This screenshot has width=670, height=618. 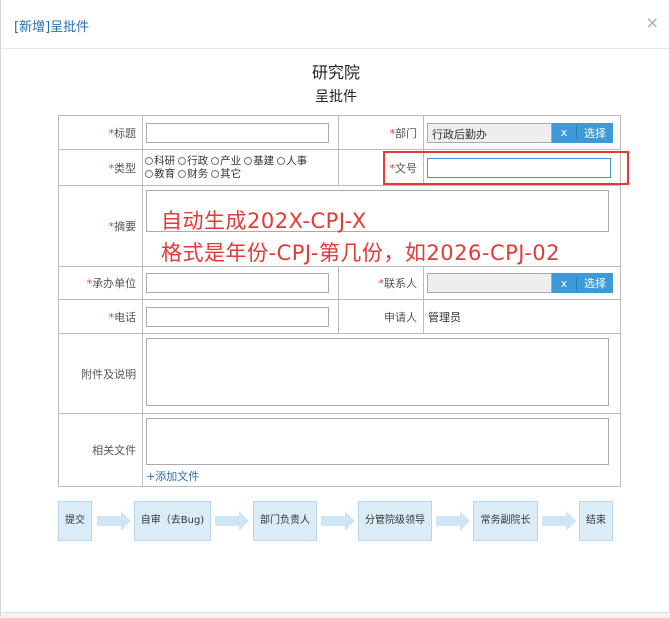 What do you see at coordinates (381, 316) in the screenshot?
I see `applicant-label: 申请人` at bounding box center [381, 316].